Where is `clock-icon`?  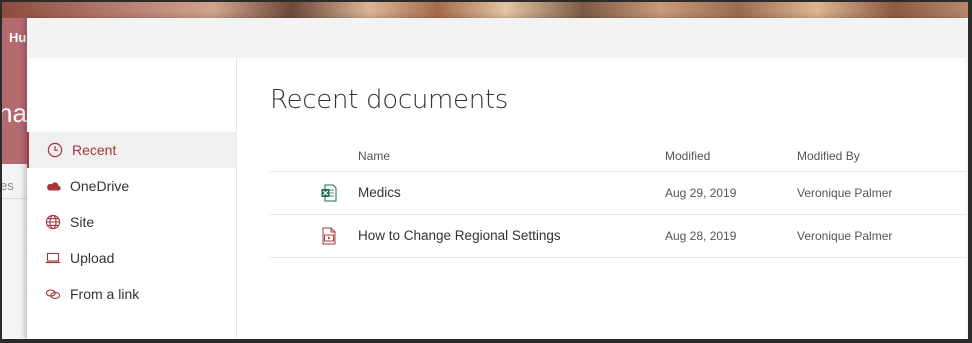
clock-icon is located at coordinates (55, 150).